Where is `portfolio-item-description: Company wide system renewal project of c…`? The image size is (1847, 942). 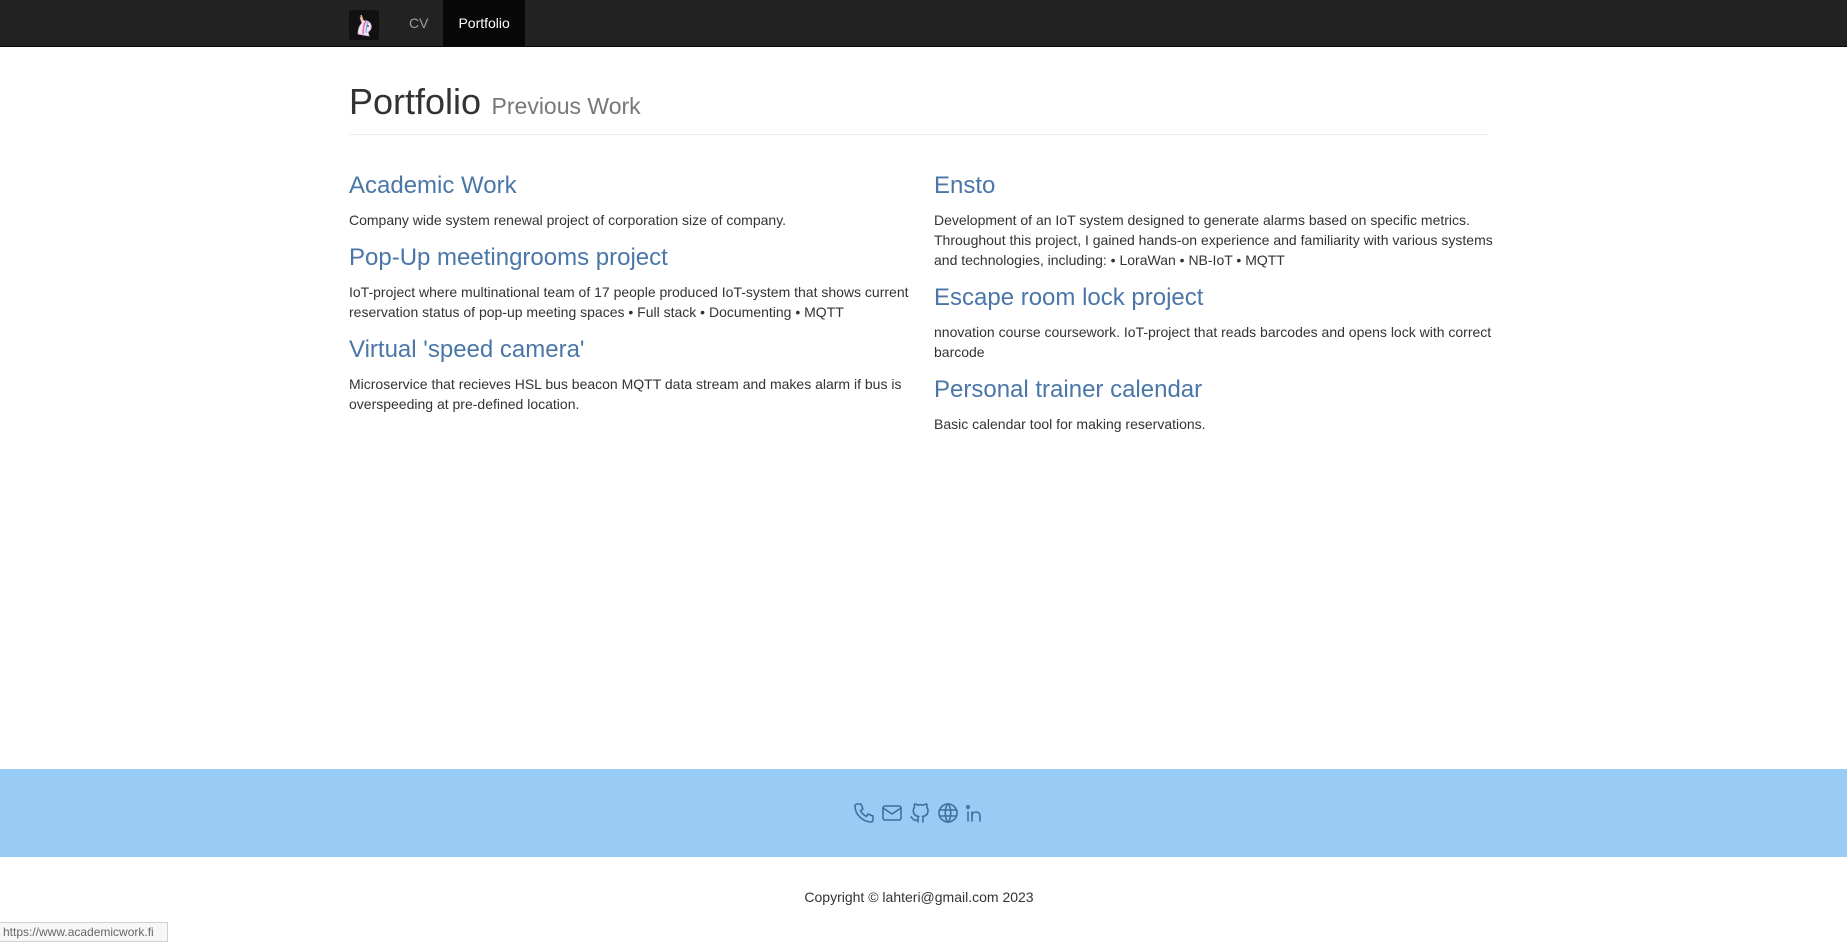
portfolio-item-description: Company wide system renewal project of c… is located at coordinates (568, 220).